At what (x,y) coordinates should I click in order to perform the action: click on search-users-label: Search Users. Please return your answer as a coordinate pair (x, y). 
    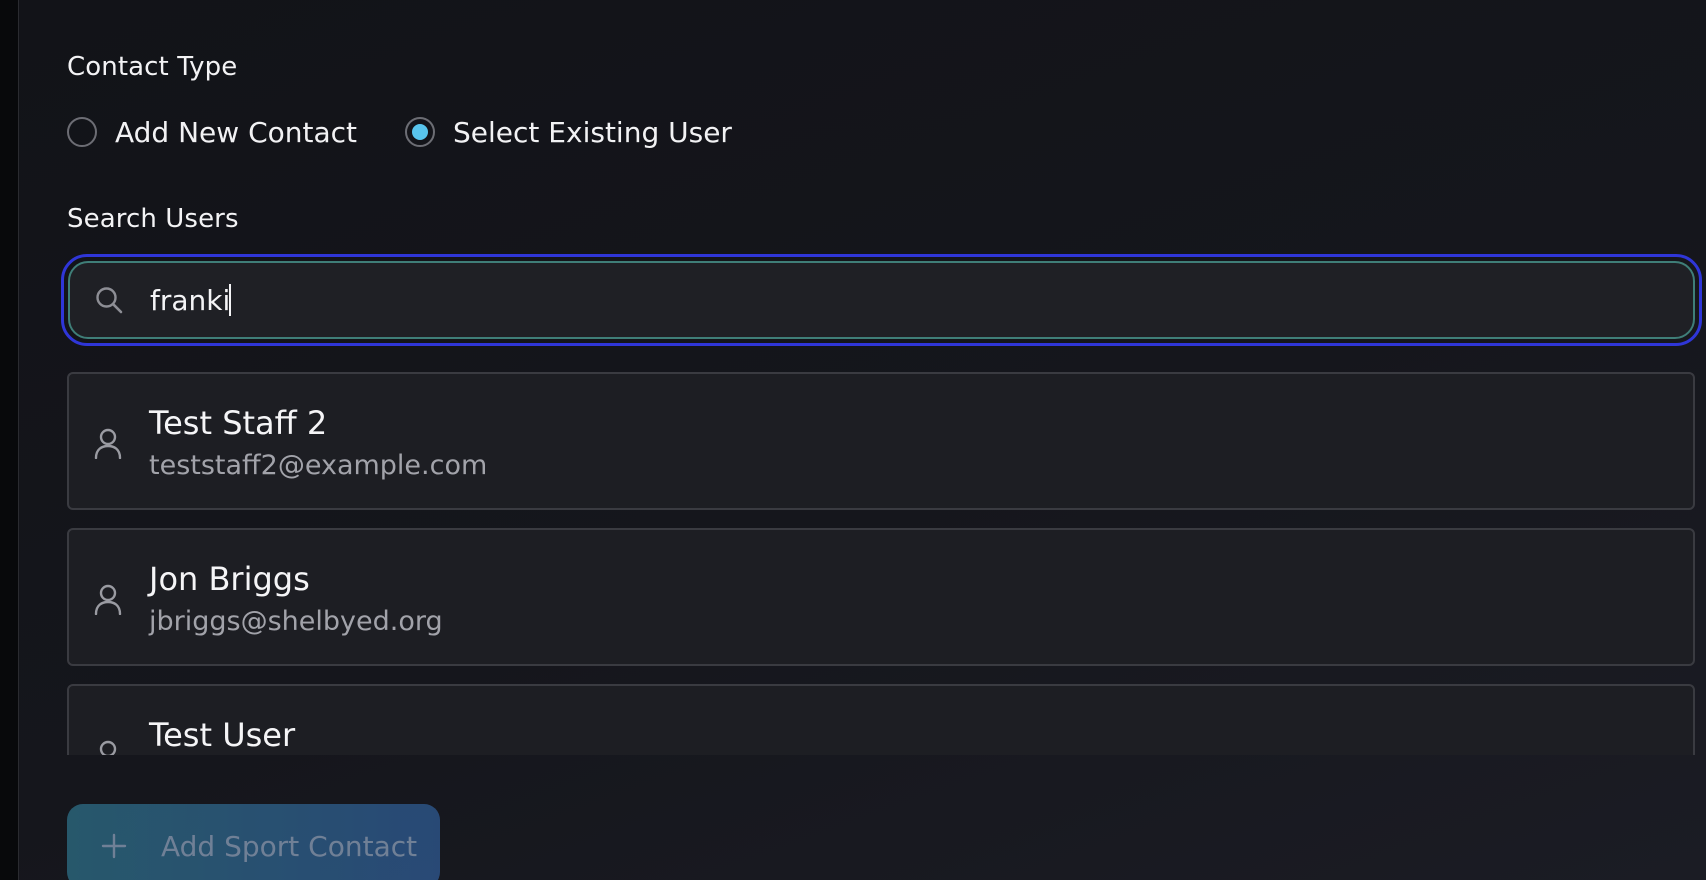
    Looking at the image, I should click on (153, 219).